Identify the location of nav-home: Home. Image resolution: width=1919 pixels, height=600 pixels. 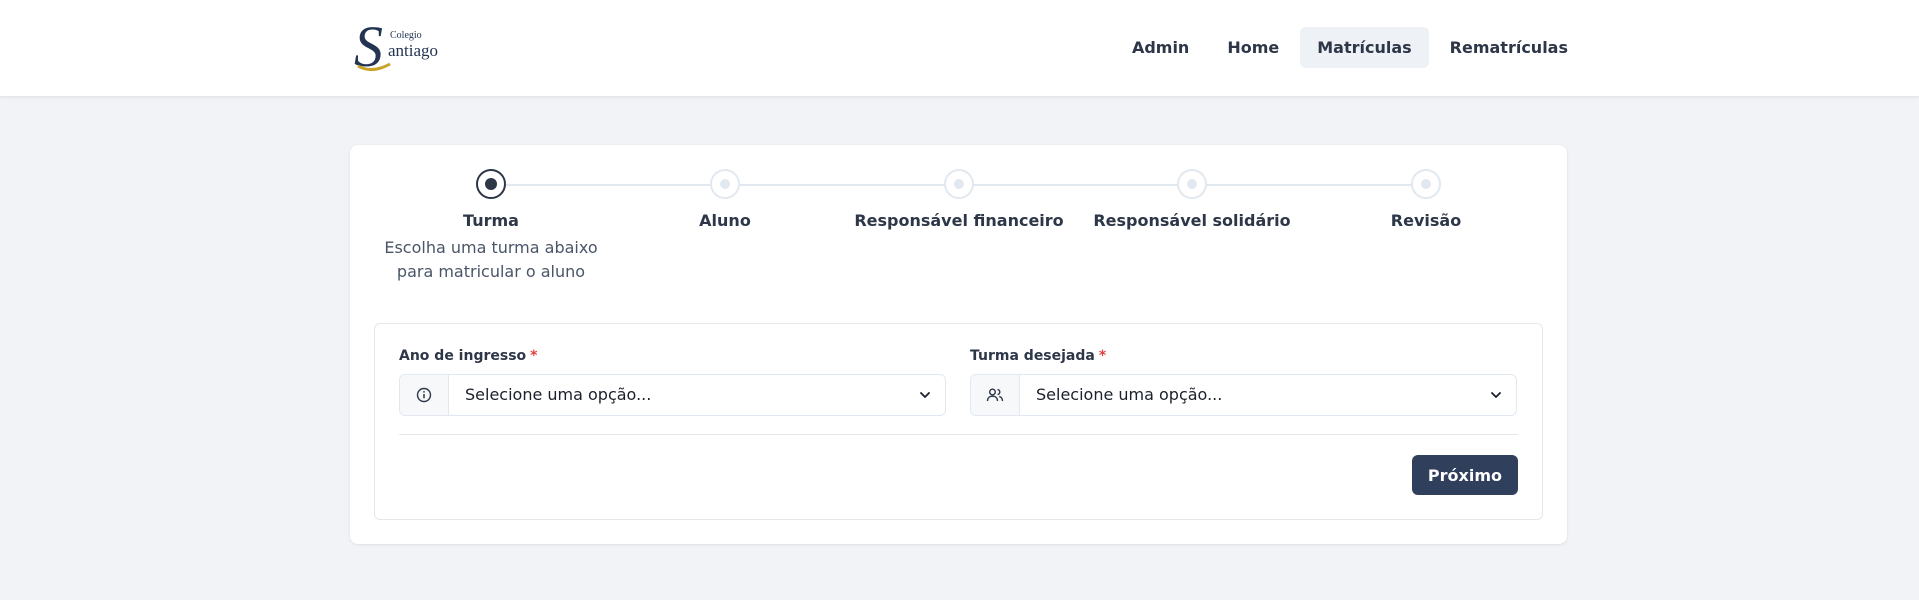
(1253, 47).